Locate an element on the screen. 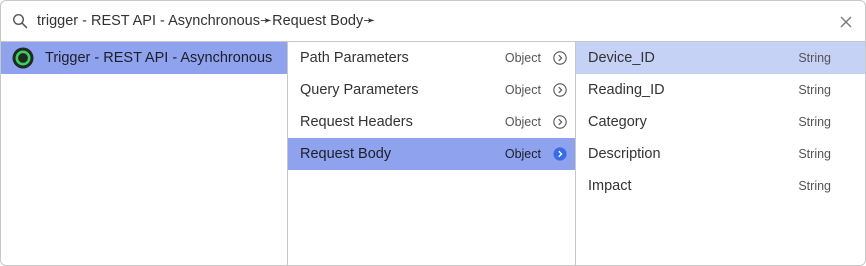  field-item-category: Category String is located at coordinates (720, 122).